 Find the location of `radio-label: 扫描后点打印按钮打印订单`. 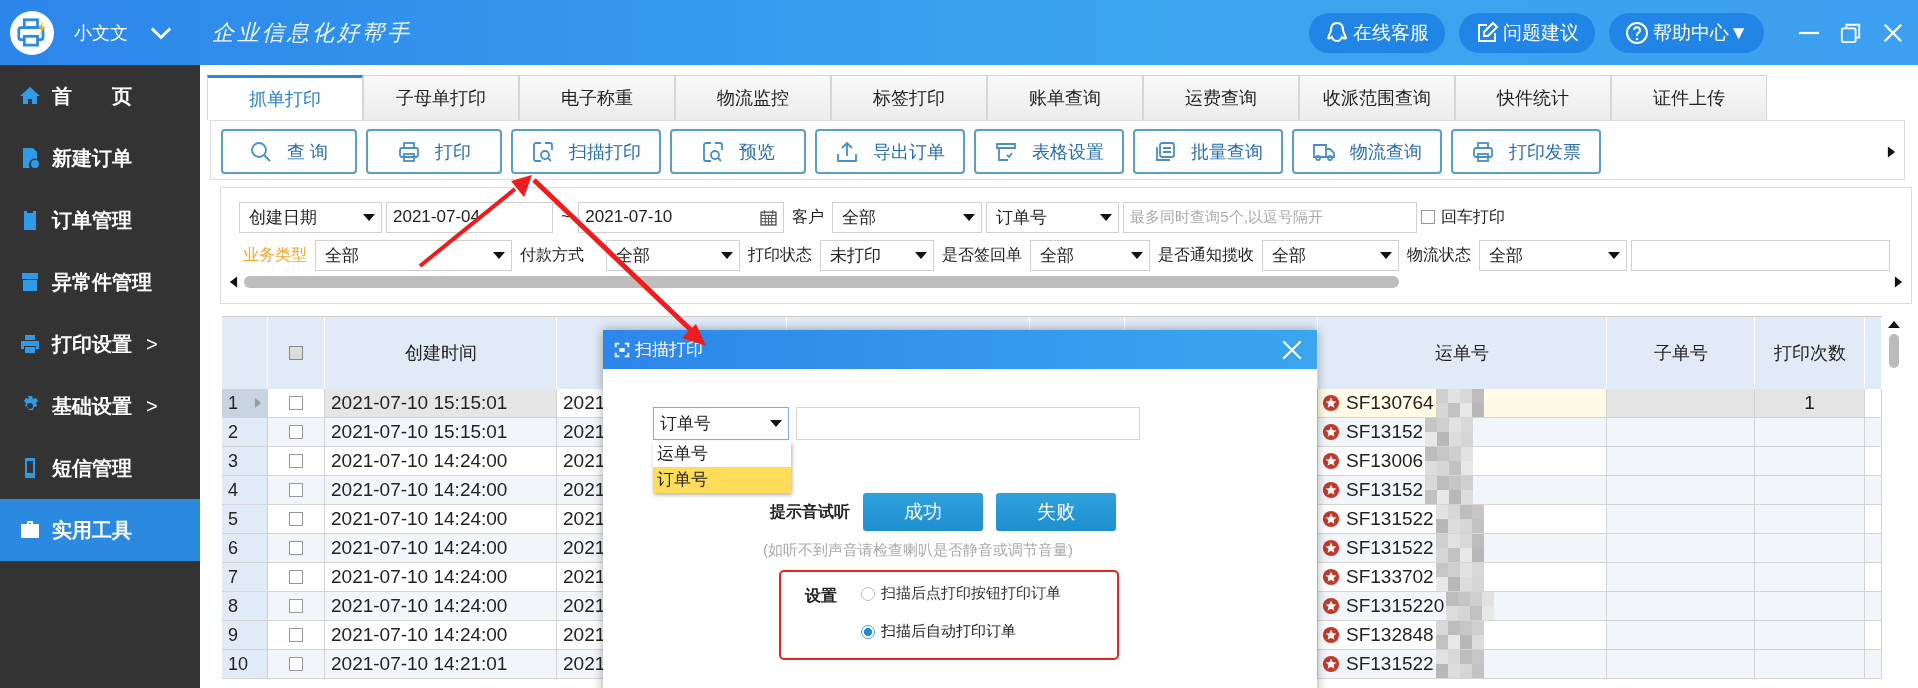

radio-label: 扫描后点打印按钮打印订单 is located at coordinates (971, 593).